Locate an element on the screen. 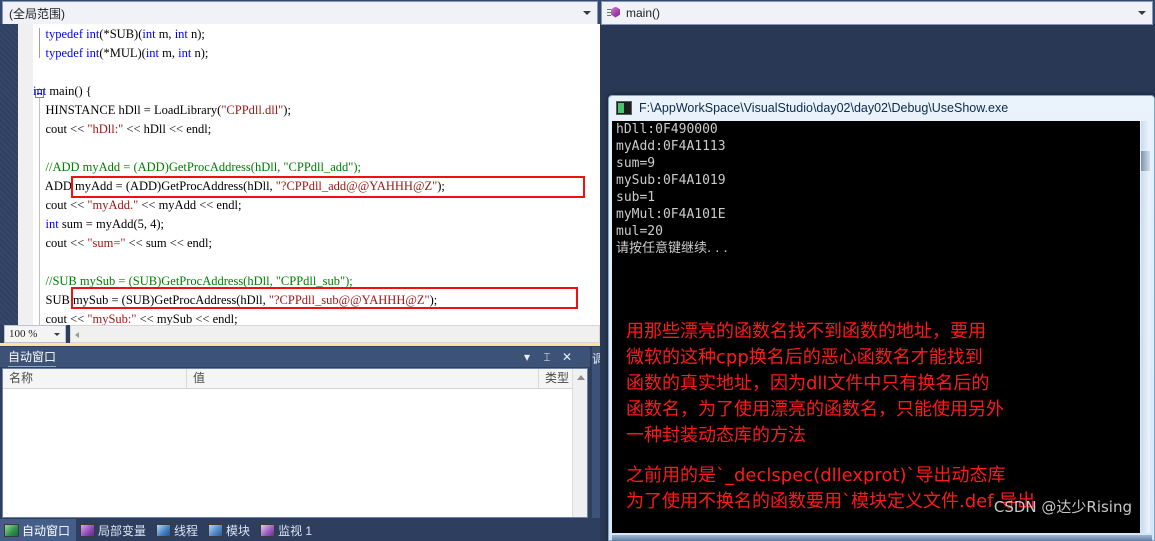 The height and width of the screenshot is (541, 1155). tab-autos-window: 自动窗口 is located at coordinates (38, 530).